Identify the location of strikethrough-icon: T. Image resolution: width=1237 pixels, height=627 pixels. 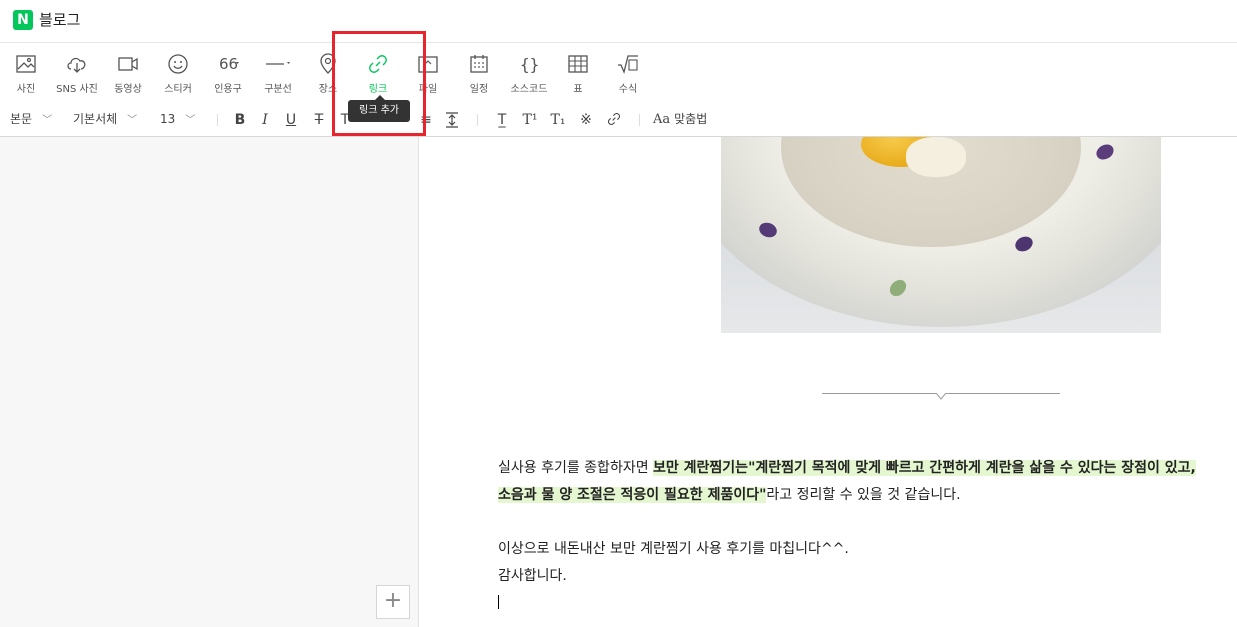
(319, 120).